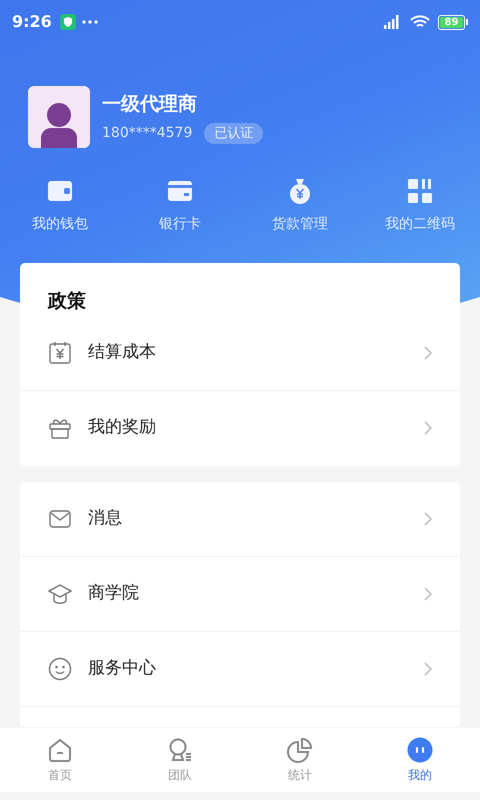  I want to click on yen-calendar-icon, so click(60, 352).